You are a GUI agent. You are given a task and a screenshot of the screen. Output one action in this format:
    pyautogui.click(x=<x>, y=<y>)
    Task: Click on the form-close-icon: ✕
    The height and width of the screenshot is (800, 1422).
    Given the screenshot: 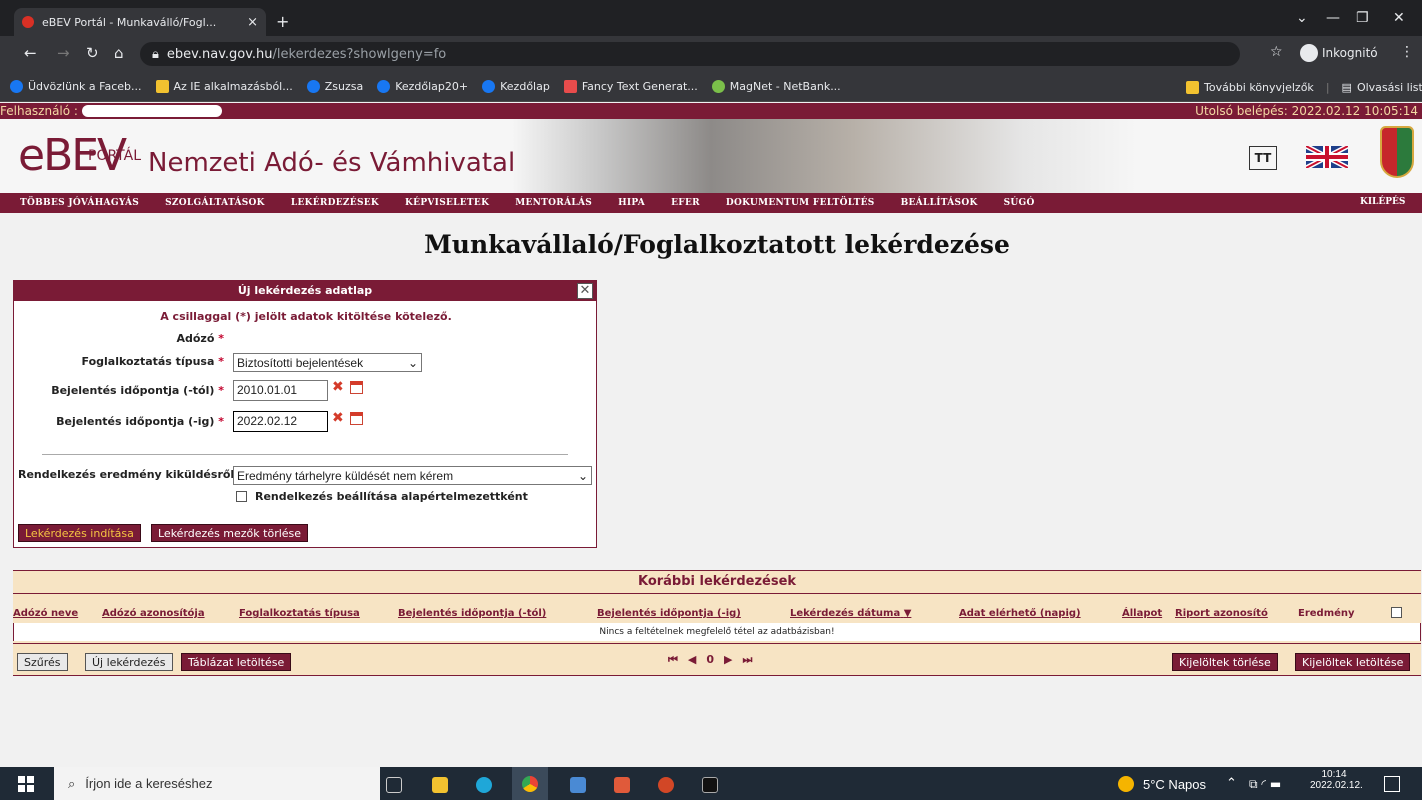 What is the action you would take?
    pyautogui.click(x=585, y=291)
    